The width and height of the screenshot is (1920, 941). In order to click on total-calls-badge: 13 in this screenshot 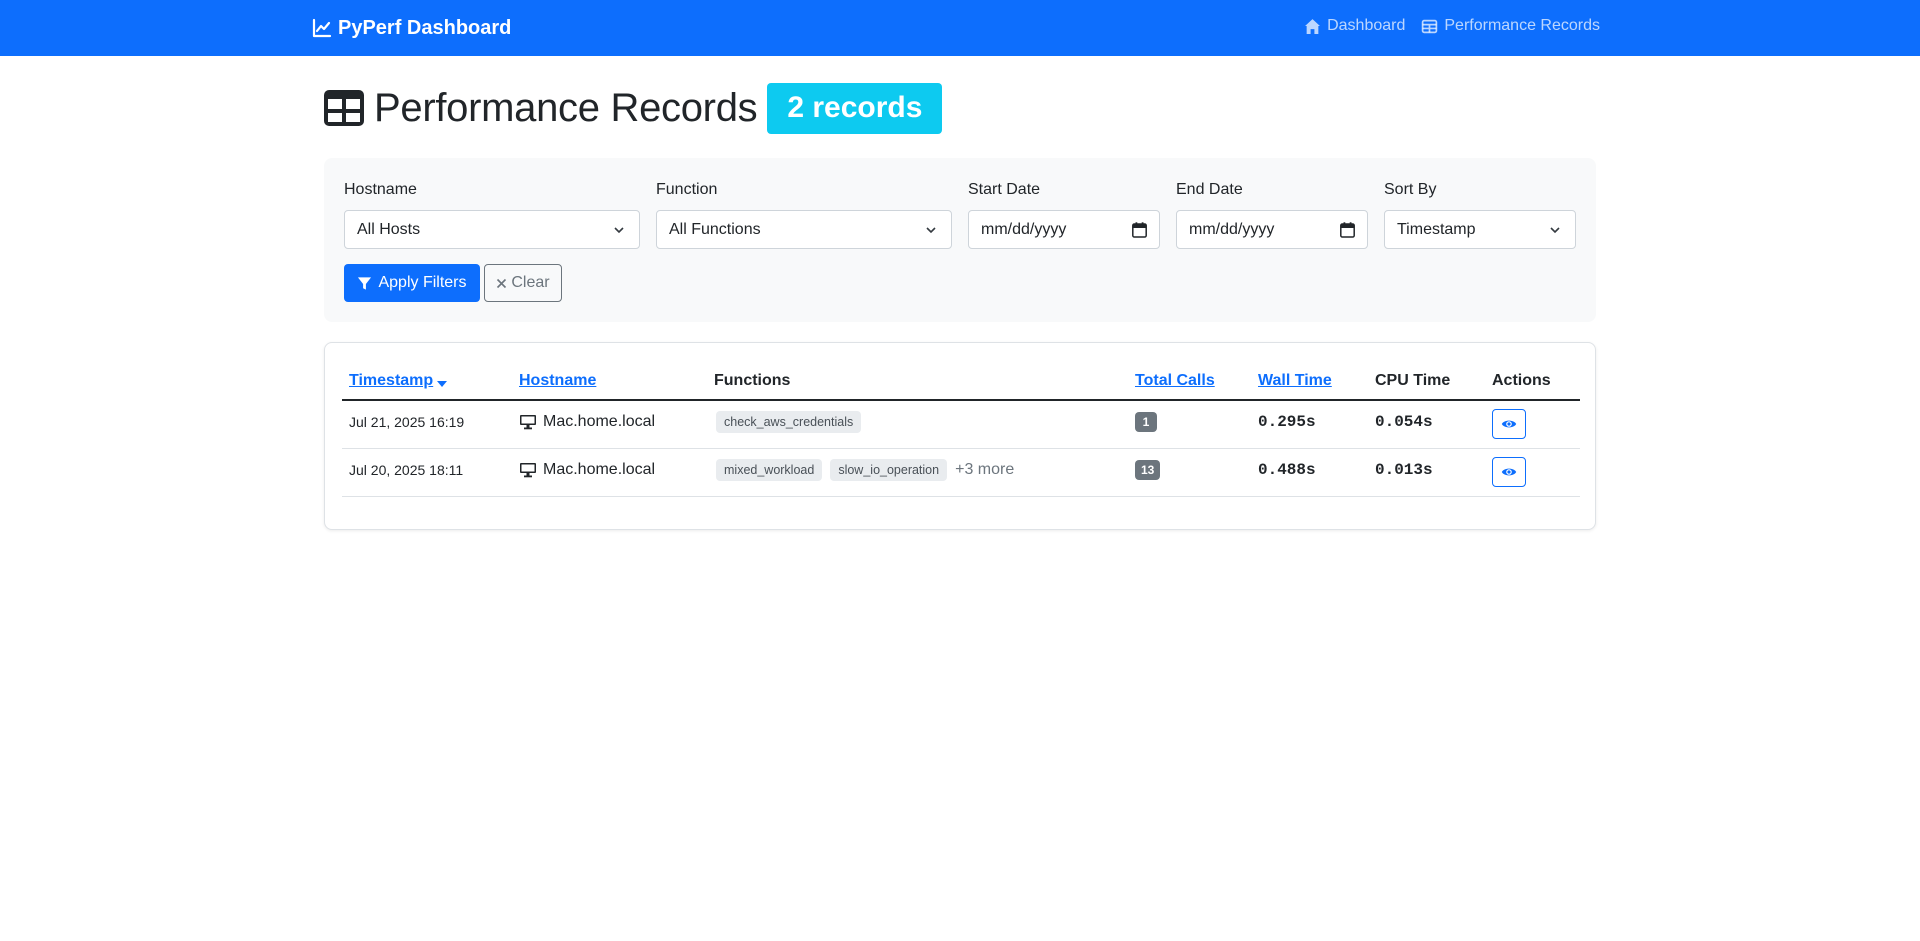, I will do `click(1148, 470)`.